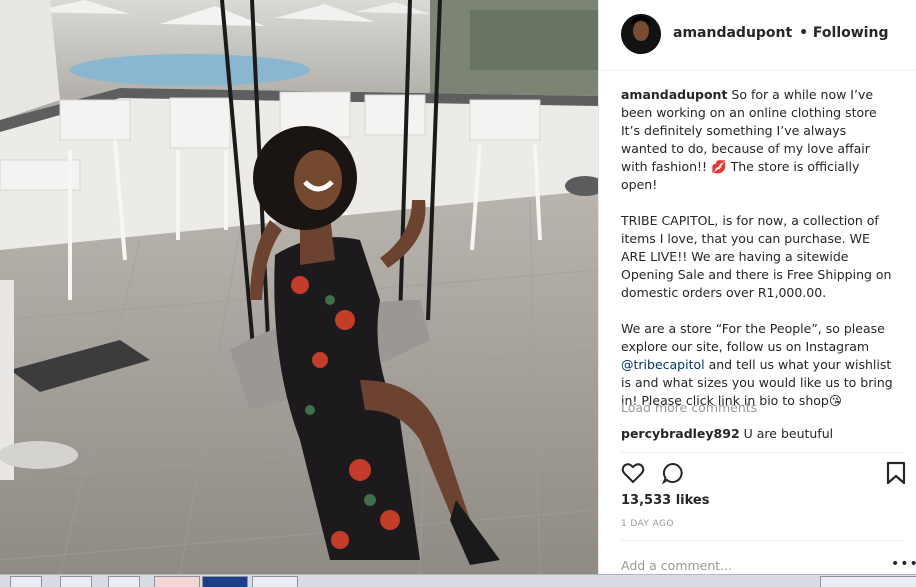 The width and height of the screenshot is (916, 587). I want to click on post-timestamp: 1 DAY AGO, so click(647, 524).